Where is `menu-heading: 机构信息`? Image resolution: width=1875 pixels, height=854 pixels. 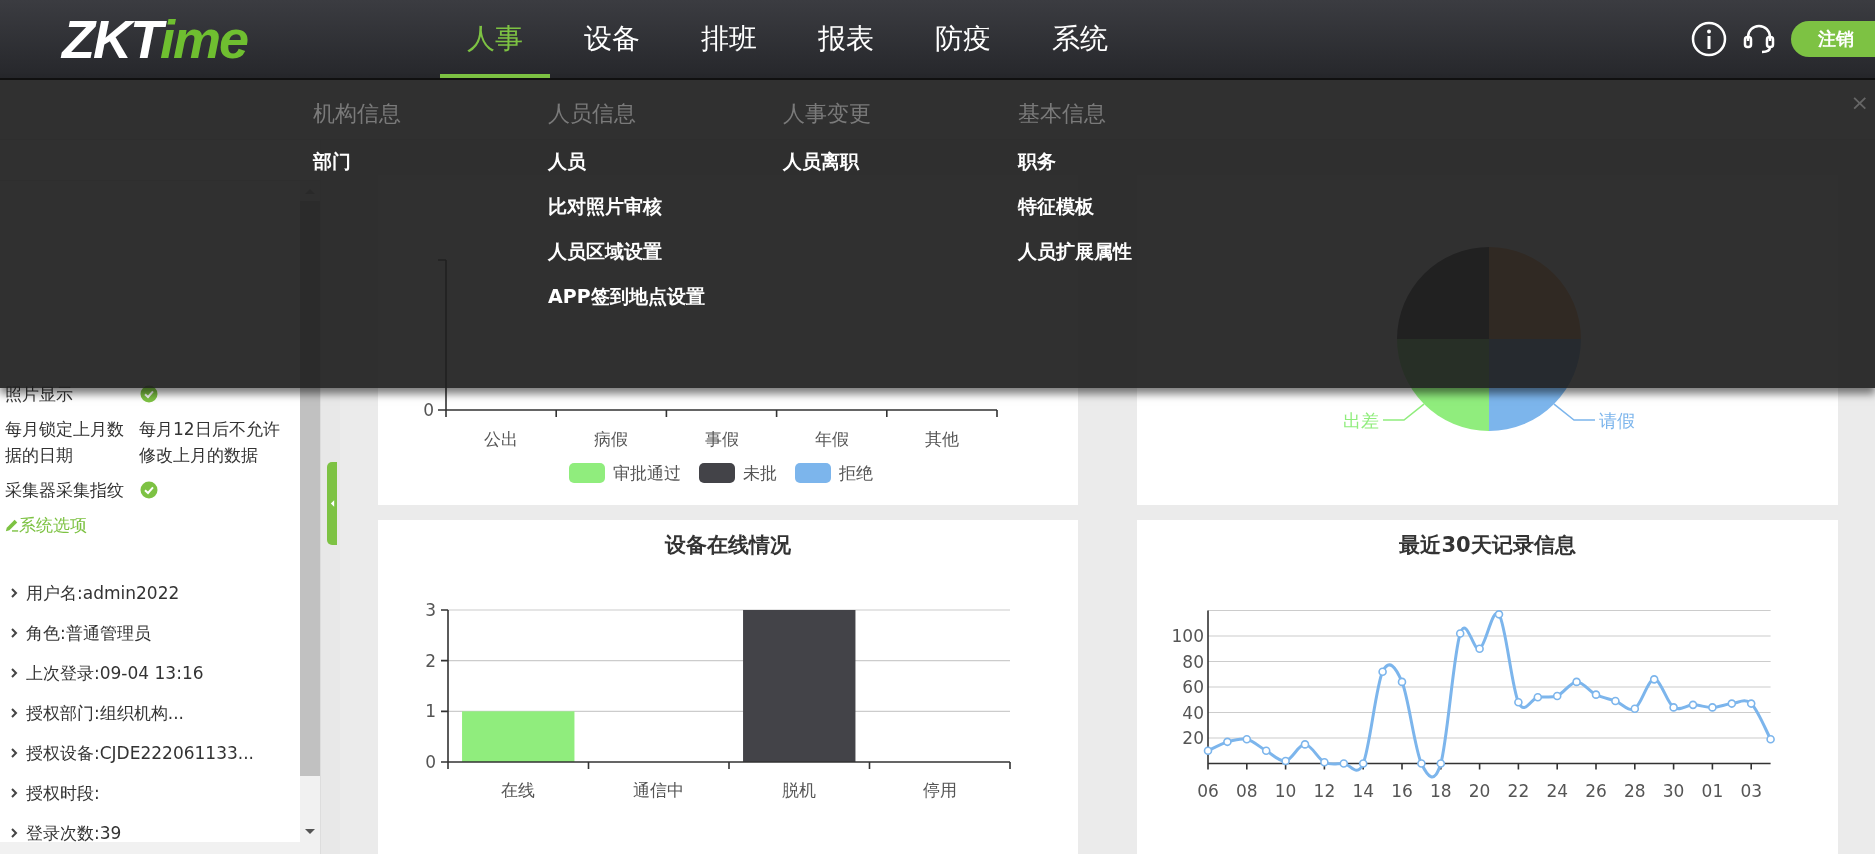 menu-heading: 机构信息 is located at coordinates (357, 114).